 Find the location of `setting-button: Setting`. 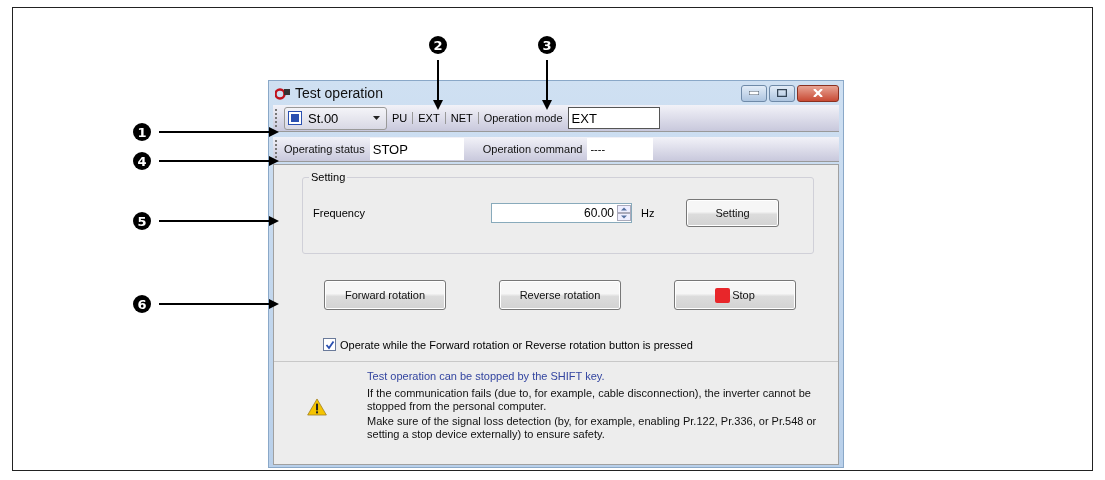

setting-button: Setting is located at coordinates (732, 213).